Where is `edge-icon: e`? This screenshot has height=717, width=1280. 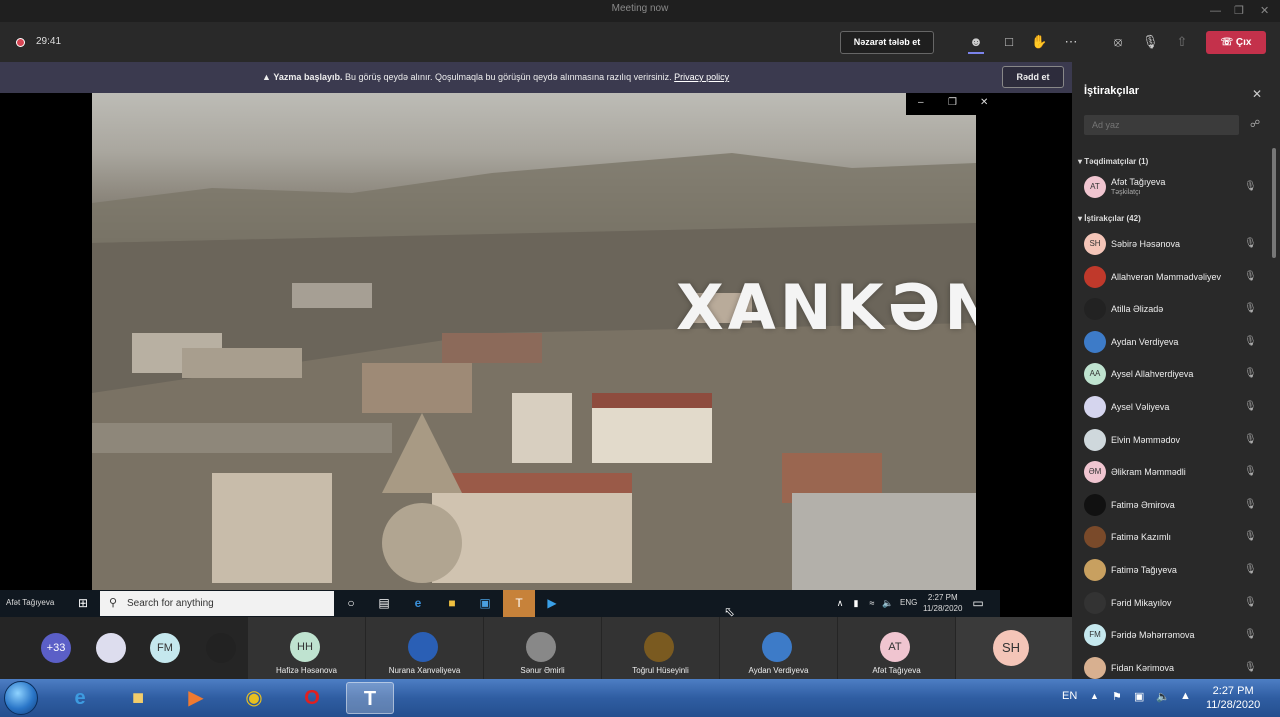 edge-icon: e is located at coordinates (418, 603).